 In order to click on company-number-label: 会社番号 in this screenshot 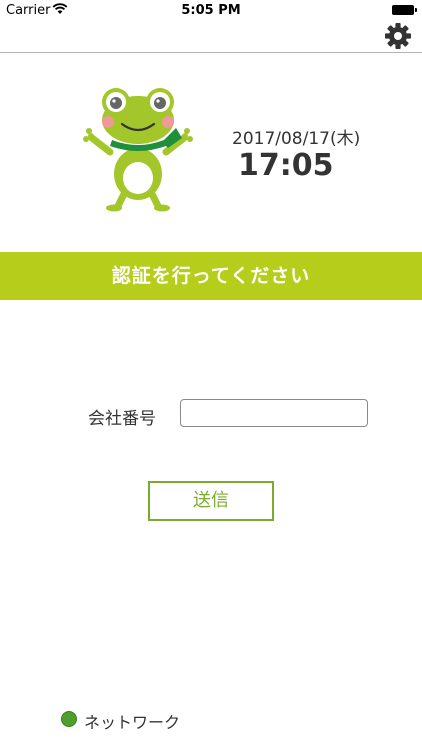, I will do `click(122, 419)`.